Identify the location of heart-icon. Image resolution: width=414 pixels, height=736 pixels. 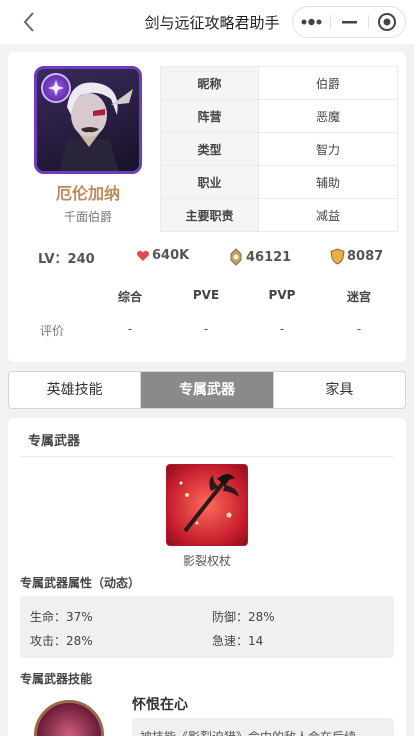
(143, 255).